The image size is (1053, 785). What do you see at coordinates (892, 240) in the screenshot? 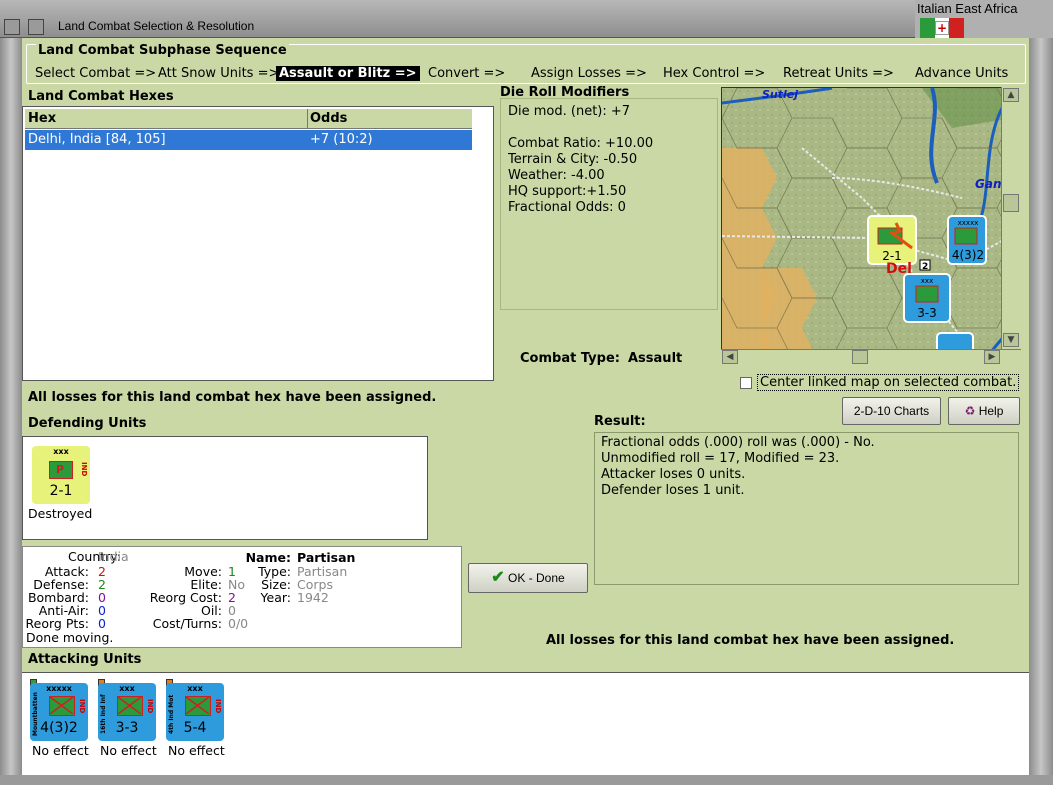
I see `map-unit-delhi-defender: 2-1` at bounding box center [892, 240].